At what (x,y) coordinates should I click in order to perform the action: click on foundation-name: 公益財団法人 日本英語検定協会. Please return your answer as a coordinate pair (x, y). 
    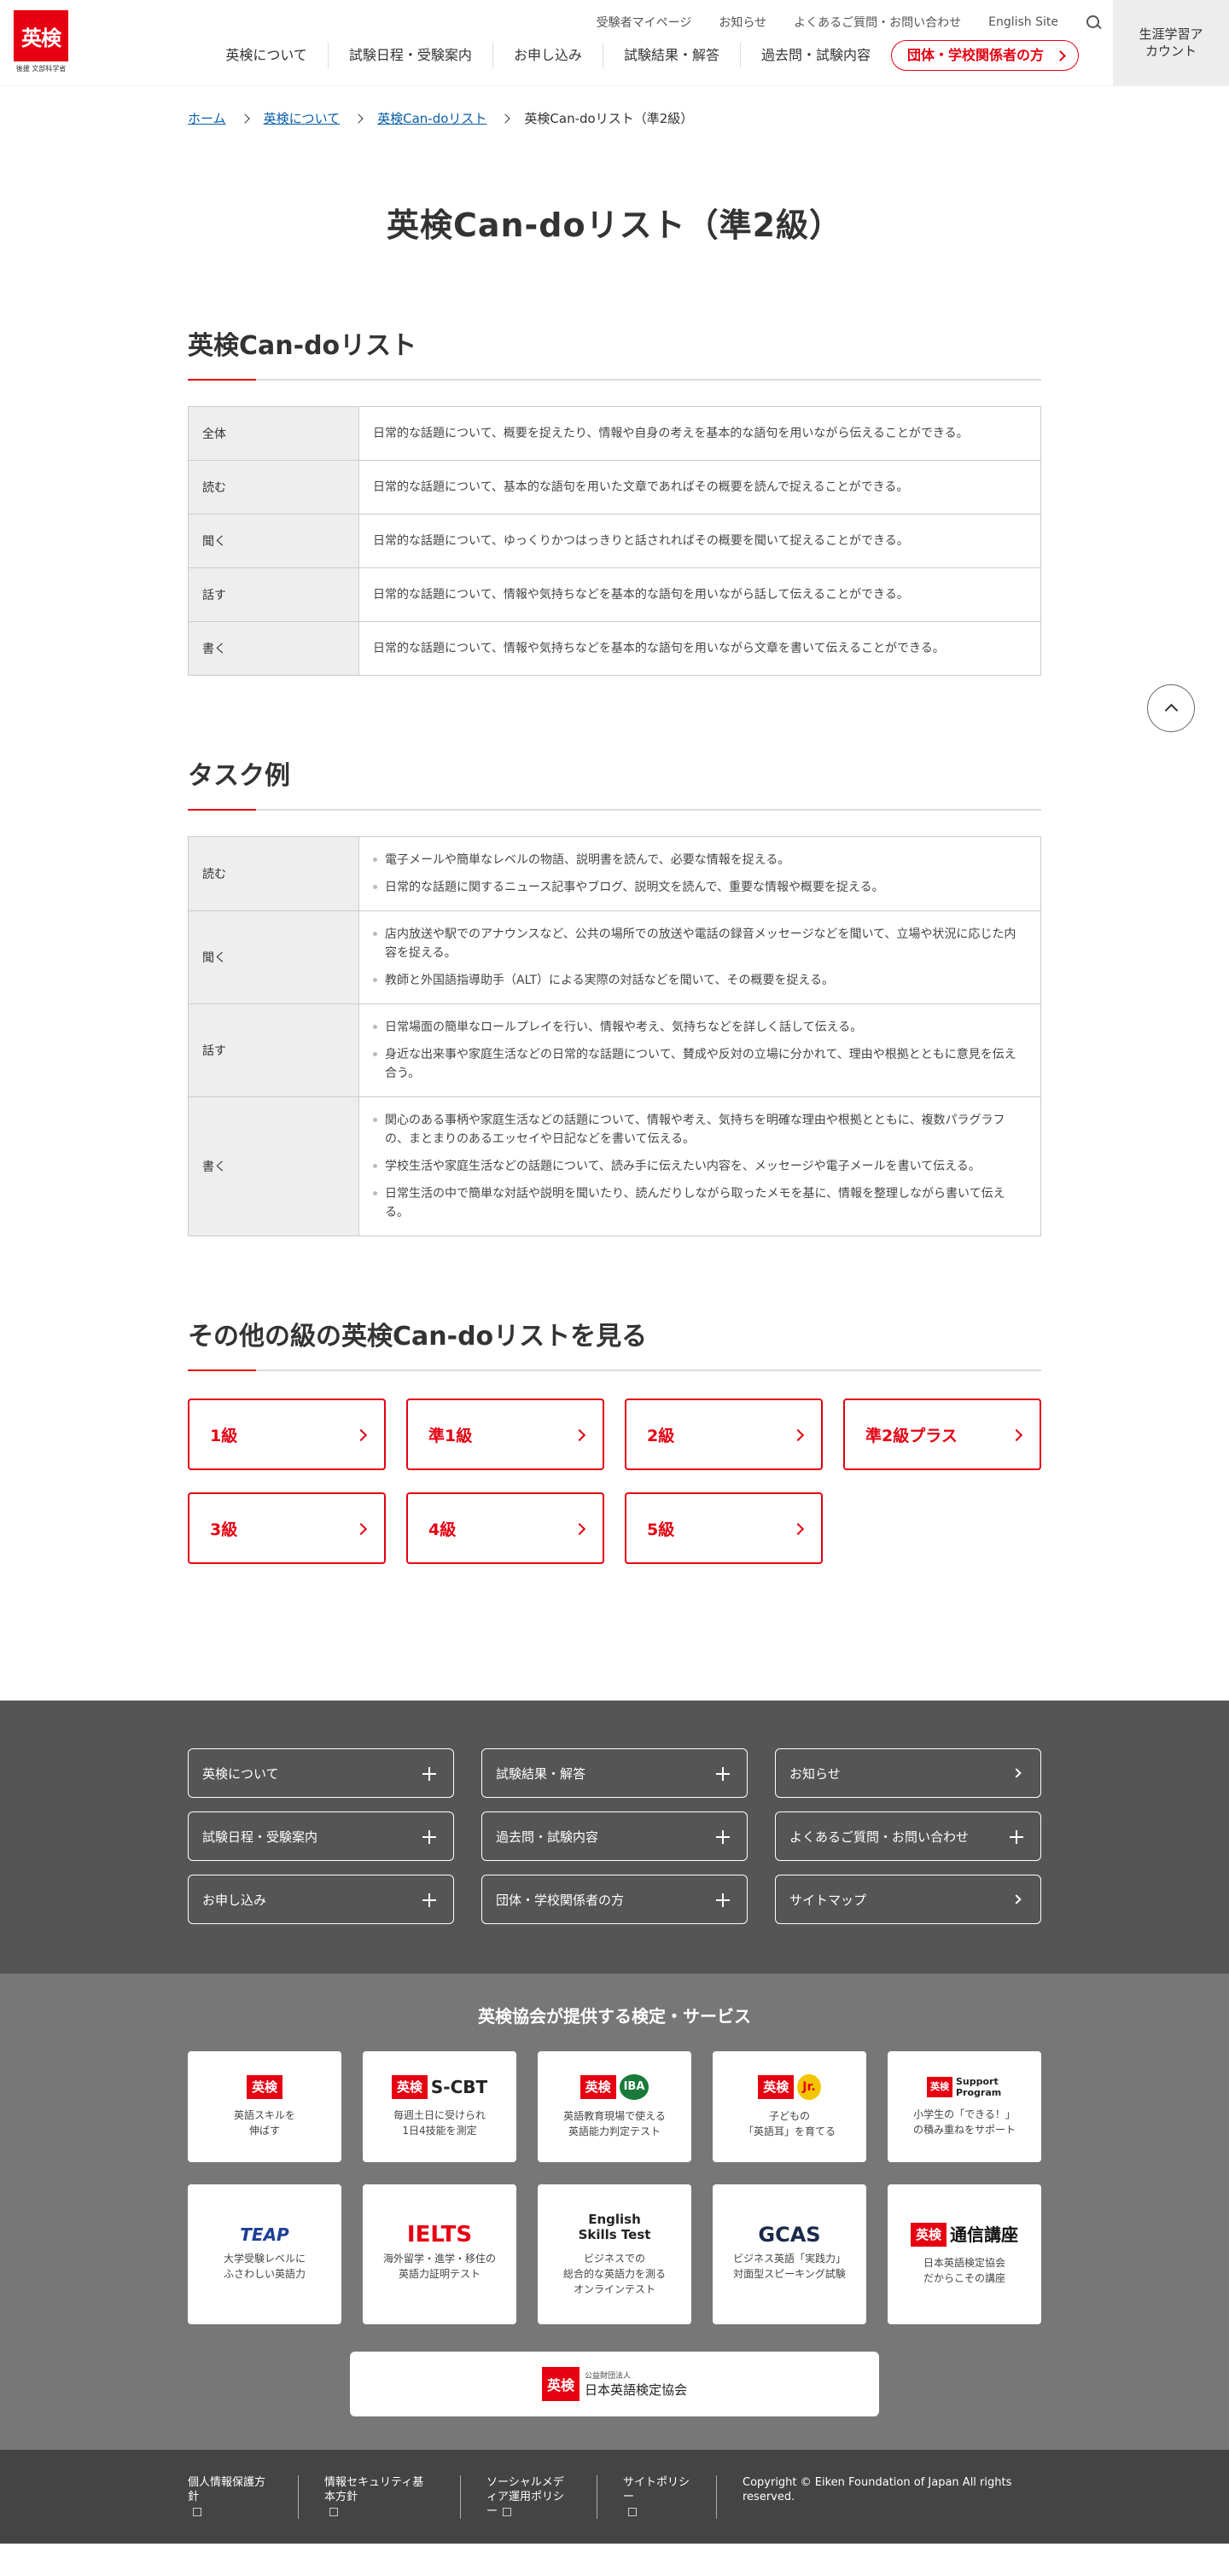
    Looking at the image, I should click on (636, 2384).